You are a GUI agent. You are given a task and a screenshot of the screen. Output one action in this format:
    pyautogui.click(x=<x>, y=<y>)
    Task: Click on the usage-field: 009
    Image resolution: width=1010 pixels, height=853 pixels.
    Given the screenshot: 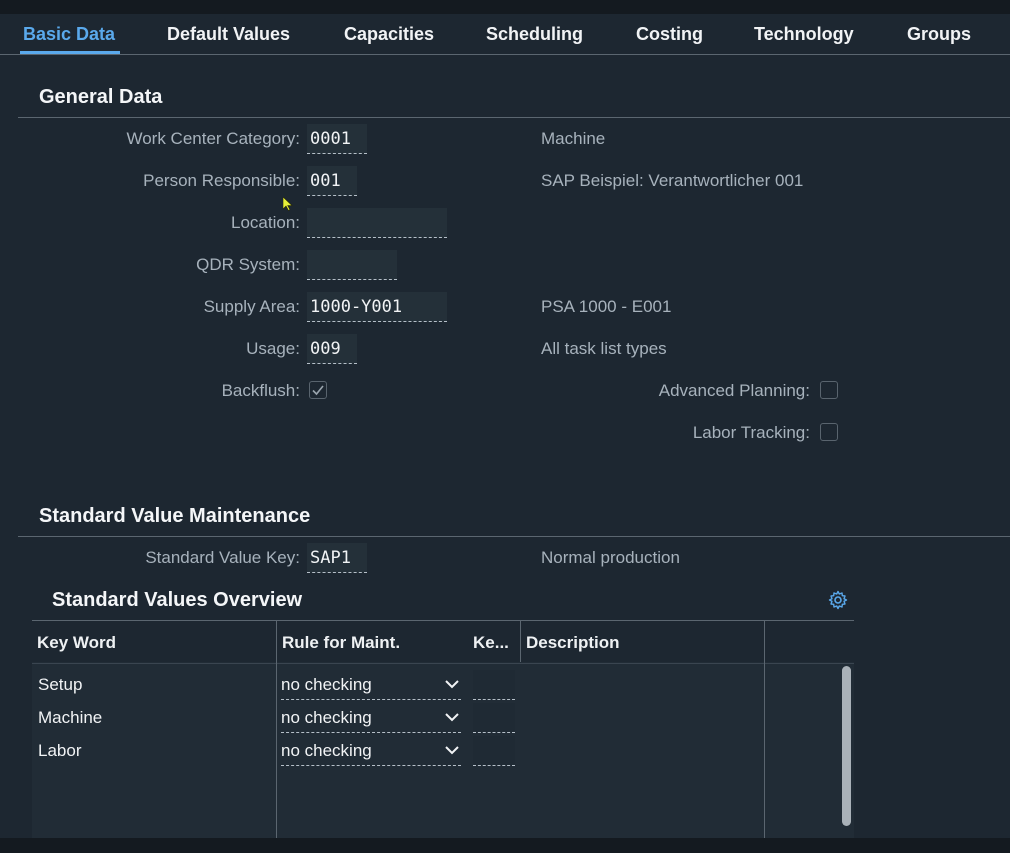 What is the action you would take?
    pyautogui.click(x=332, y=349)
    